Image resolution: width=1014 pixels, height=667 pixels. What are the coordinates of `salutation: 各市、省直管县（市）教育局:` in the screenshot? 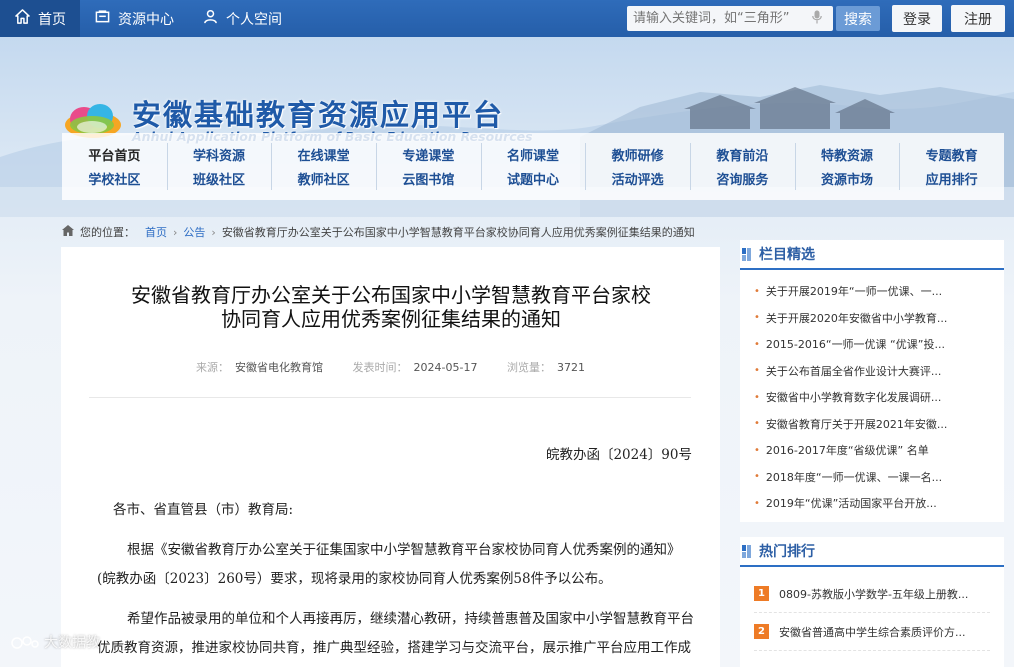 It's located at (203, 510).